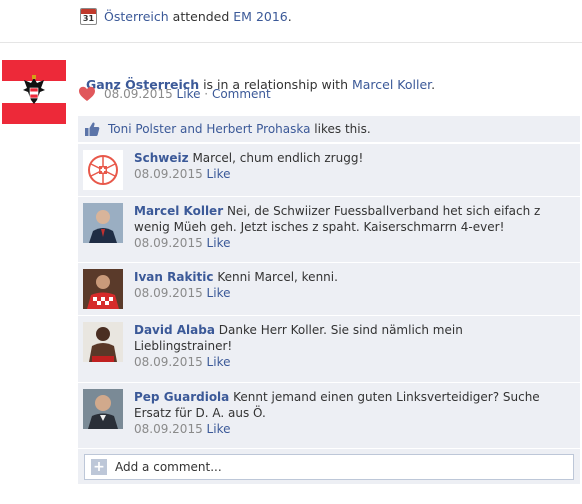 Image resolution: width=582 pixels, height=504 pixels. I want to click on event-target-link: EM 2016, so click(260, 16).